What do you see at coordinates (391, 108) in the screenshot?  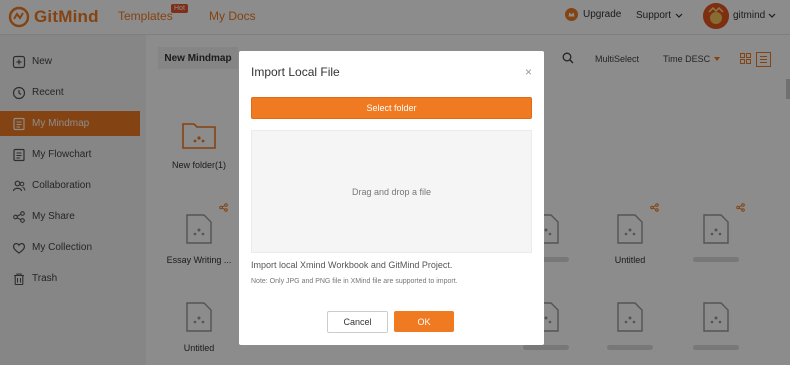 I see `select-folder-button: Select folder` at bounding box center [391, 108].